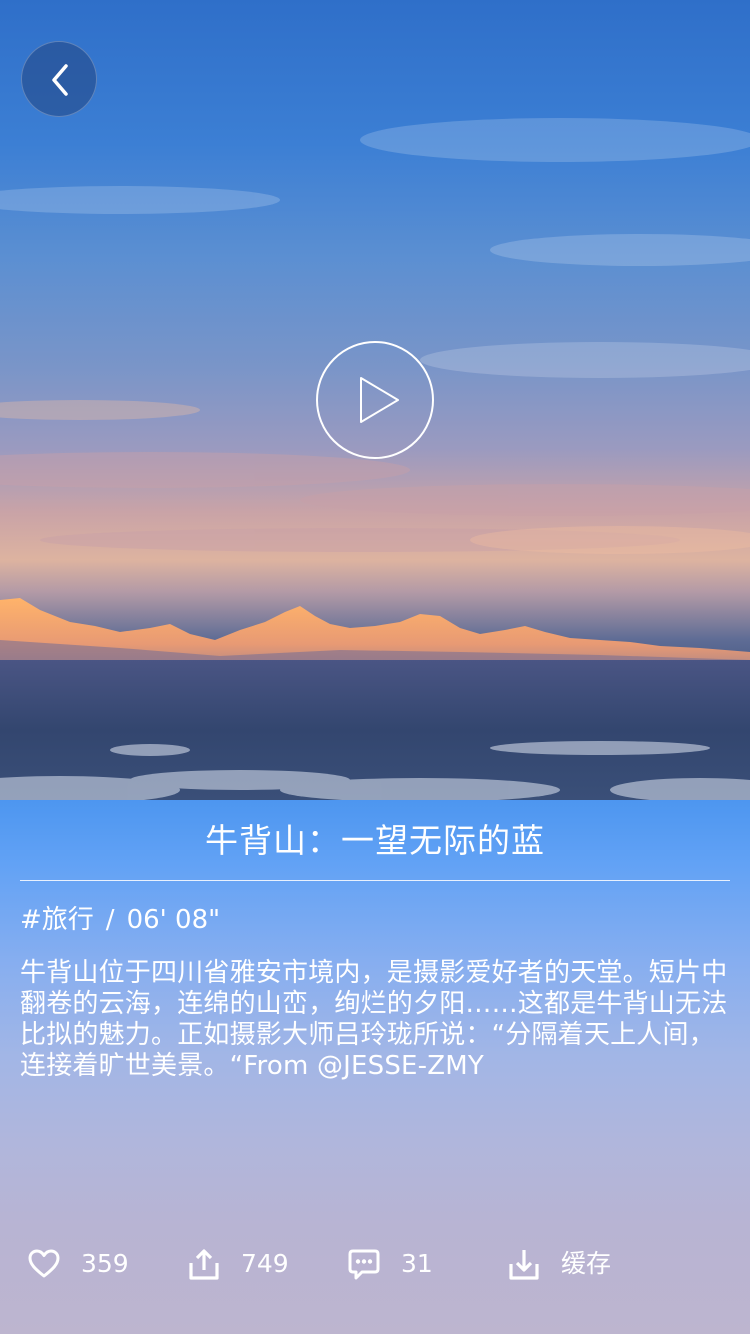 The image size is (750, 1334). What do you see at coordinates (265, 1263) in the screenshot?
I see `share-count: 749` at bounding box center [265, 1263].